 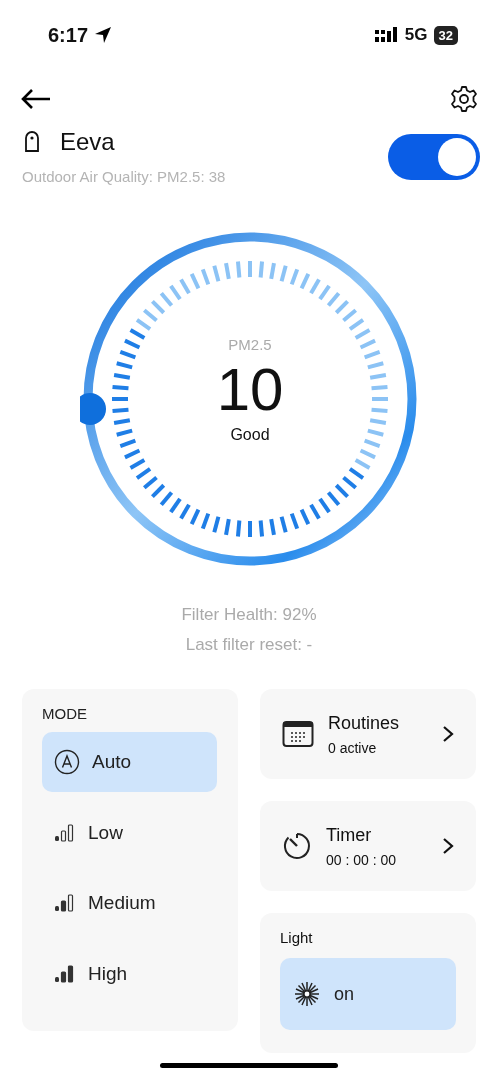 What do you see at coordinates (464, 99) in the screenshot?
I see `settings-icon` at bounding box center [464, 99].